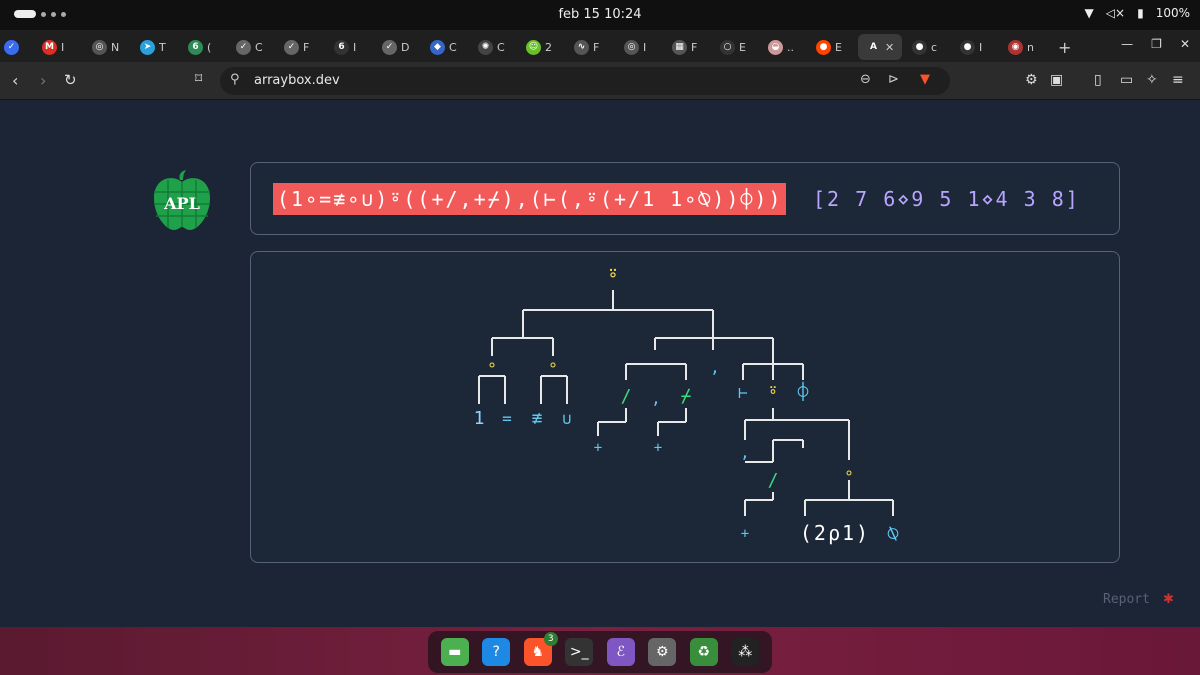  I want to click on browser-tab: ◎ N, so click(105, 47).